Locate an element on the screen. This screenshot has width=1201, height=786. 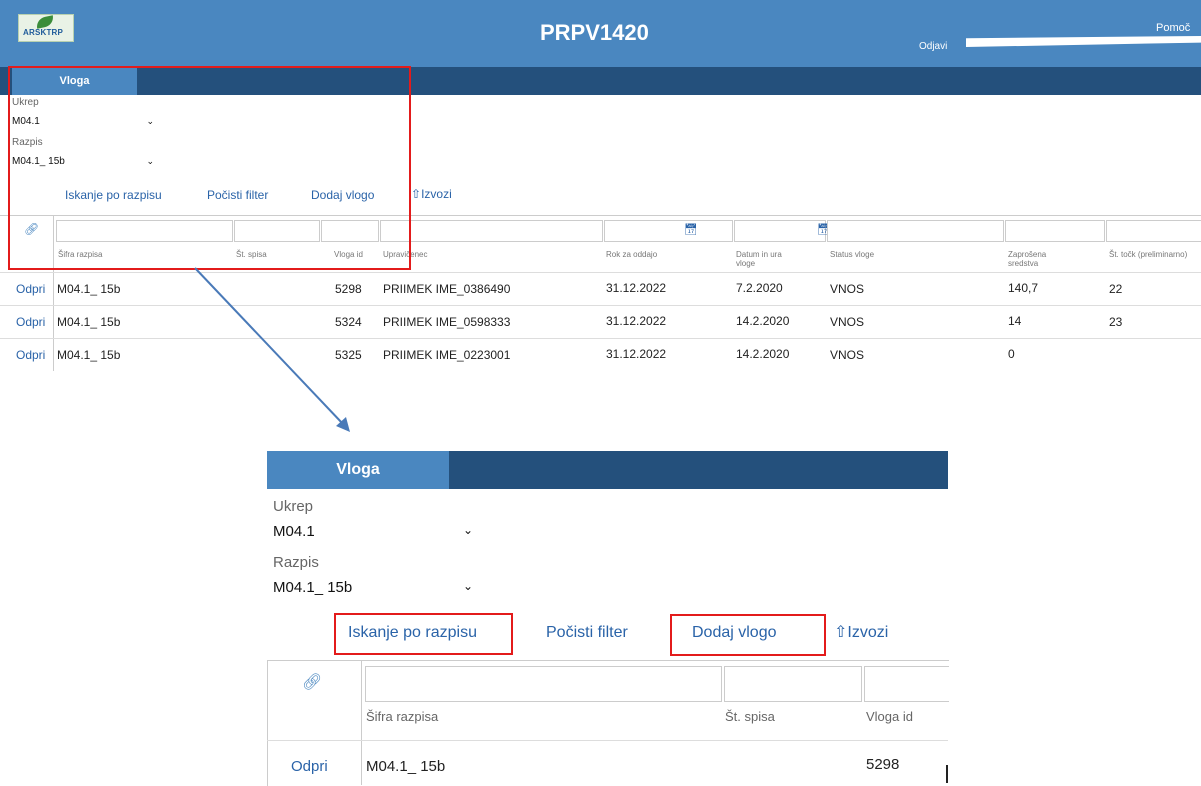
zoom-pocisti-filter-button: Počisti filter is located at coordinates (587, 633).